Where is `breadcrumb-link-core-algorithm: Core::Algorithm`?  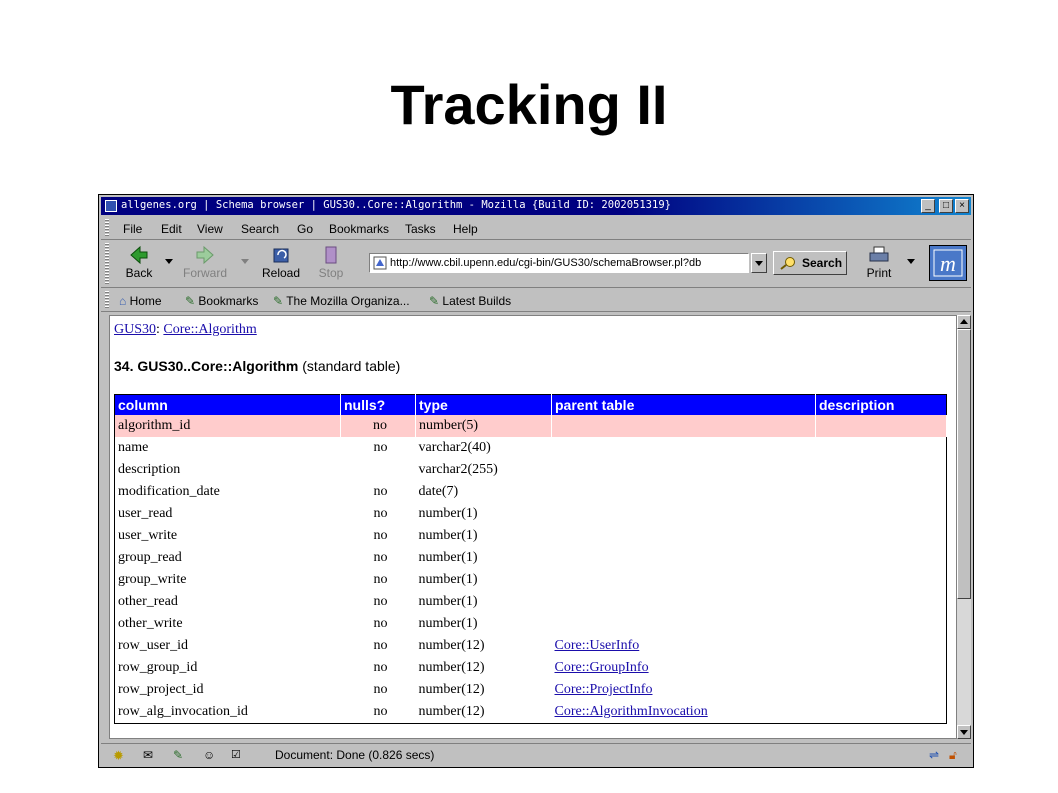
breadcrumb-link-core-algorithm: Core::Algorithm is located at coordinates (209, 329).